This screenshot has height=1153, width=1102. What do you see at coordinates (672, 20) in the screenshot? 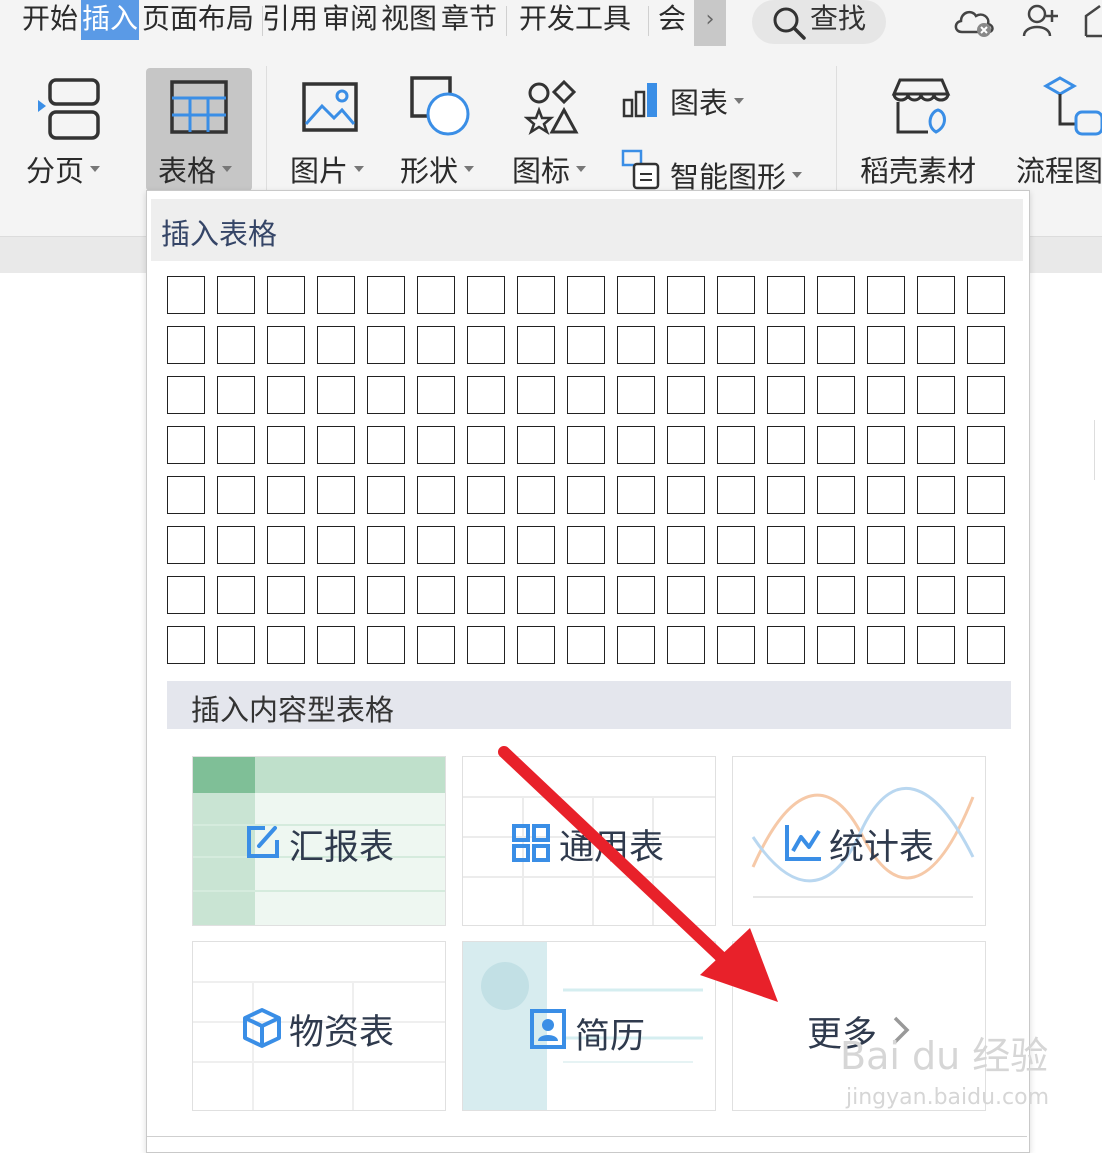
I see `tab-member: 会` at bounding box center [672, 20].